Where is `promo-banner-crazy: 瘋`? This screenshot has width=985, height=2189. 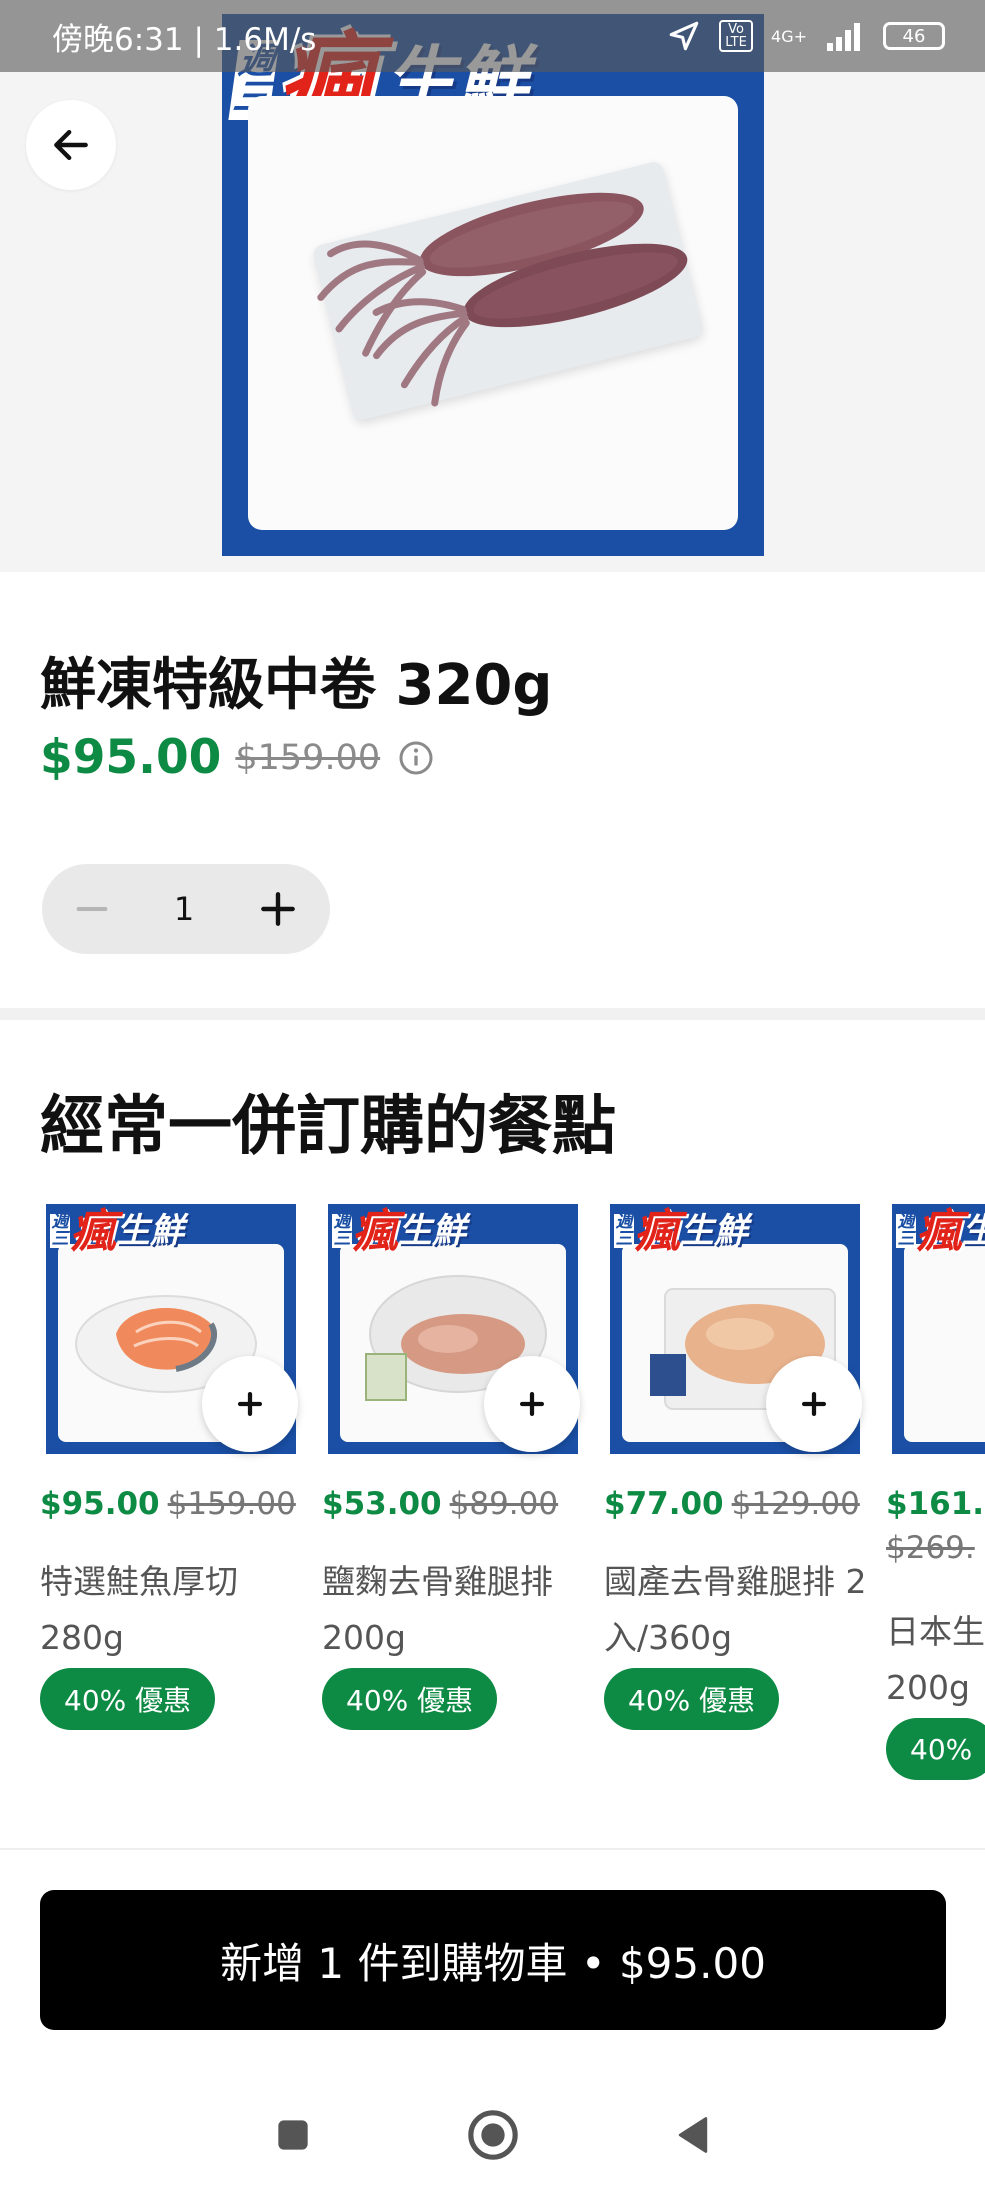
promo-banner-crazy: 瘋 is located at coordinates (939, 1231).